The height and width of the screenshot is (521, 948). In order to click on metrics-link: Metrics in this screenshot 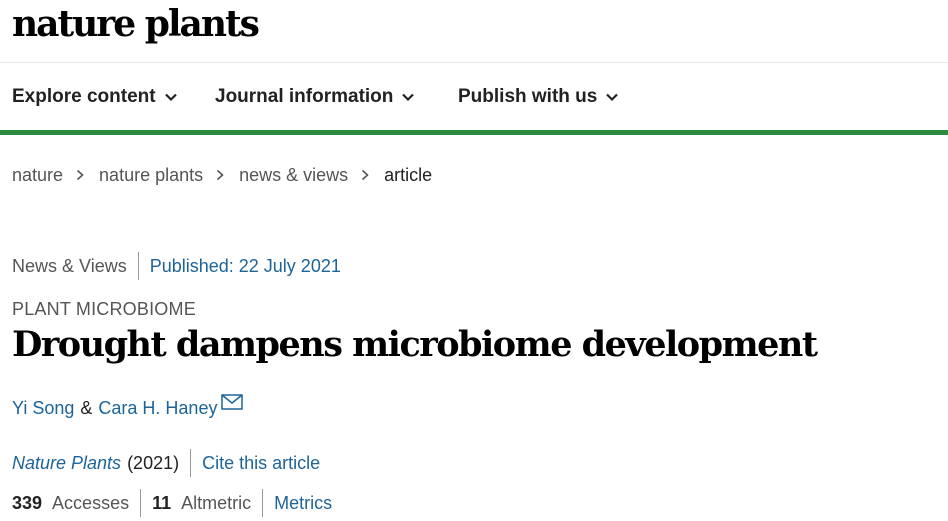, I will do `click(303, 503)`.